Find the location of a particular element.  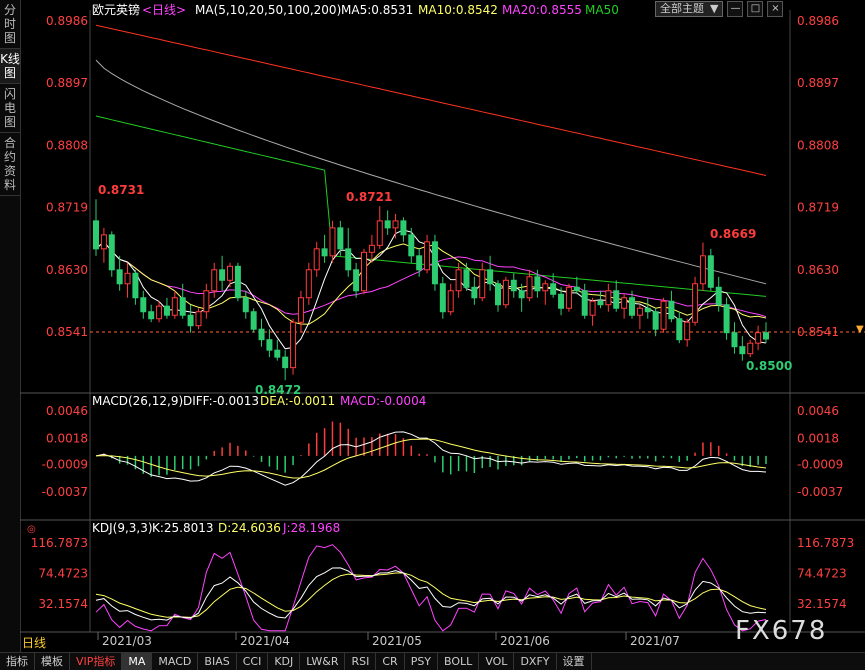

ma20-line is located at coordinates (431, 279).